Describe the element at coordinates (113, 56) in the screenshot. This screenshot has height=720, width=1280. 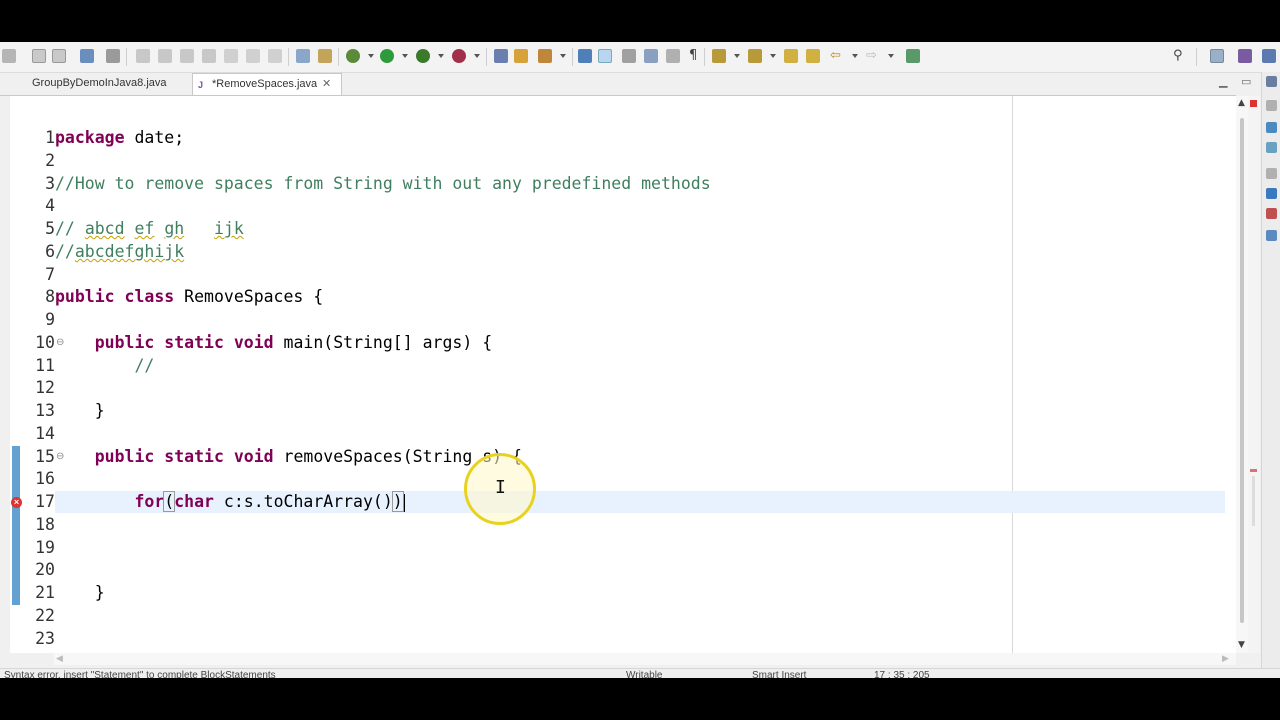
I see `skip-breakpoints-icon` at that location.